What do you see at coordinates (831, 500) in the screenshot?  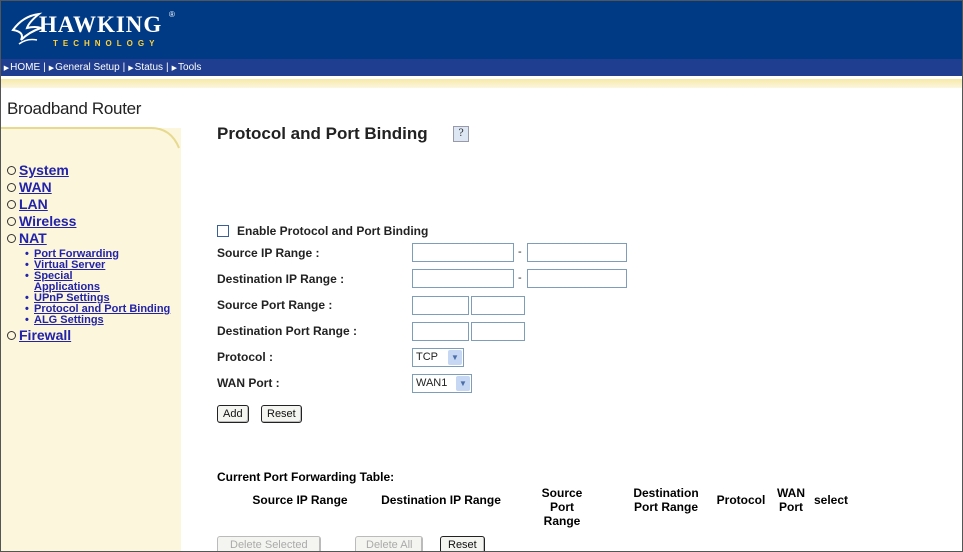 I see `col-select: select` at bounding box center [831, 500].